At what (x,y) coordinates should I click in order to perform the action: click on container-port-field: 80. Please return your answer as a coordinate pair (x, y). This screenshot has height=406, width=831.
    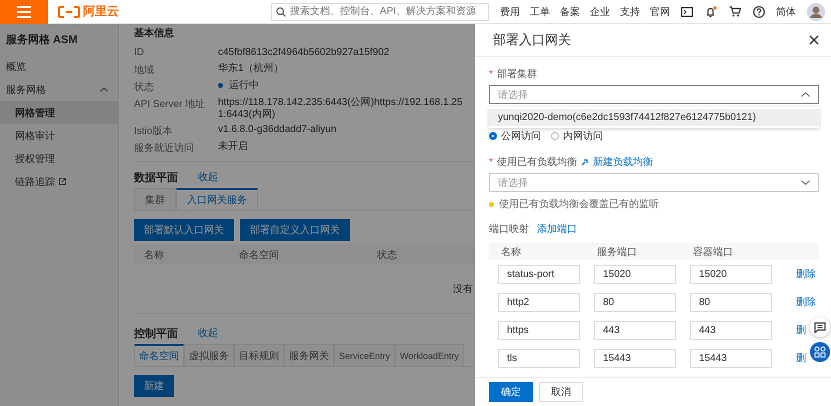
    Looking at the image, I should click on (731, 302).